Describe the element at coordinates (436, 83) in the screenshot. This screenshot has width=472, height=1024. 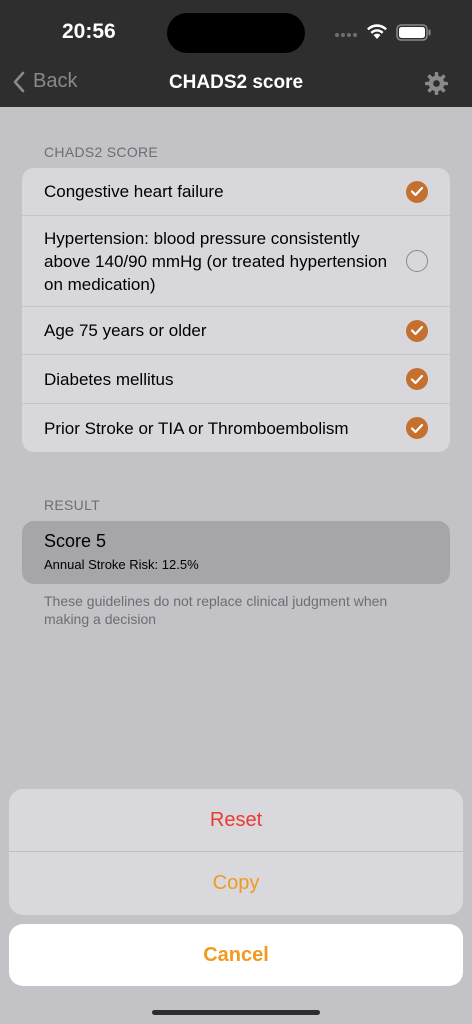
I see `gear-icon` at that location.